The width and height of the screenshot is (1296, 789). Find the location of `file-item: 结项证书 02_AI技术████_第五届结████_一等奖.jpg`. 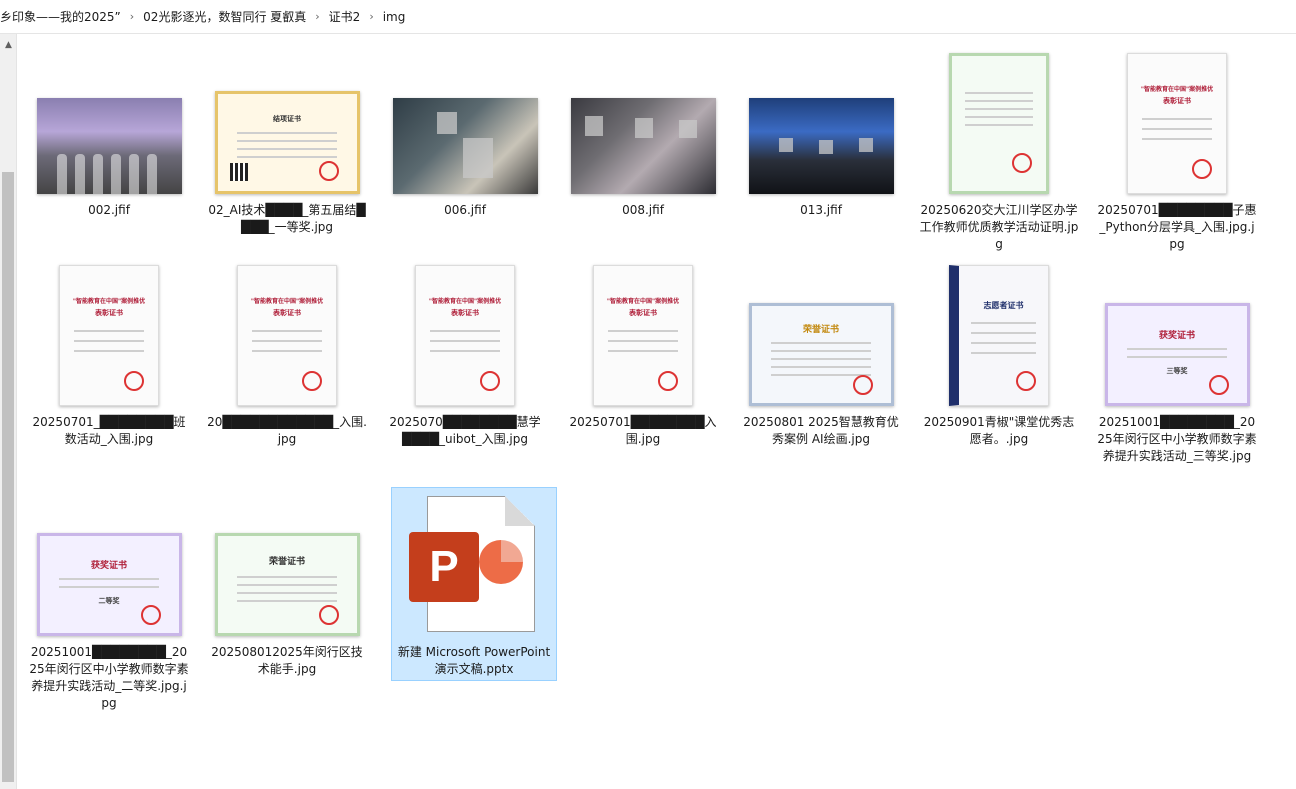

file-item: 结项证书 02_AI技术████_第五届结████_一等奖.jpg is located at coordinates (287, 141).